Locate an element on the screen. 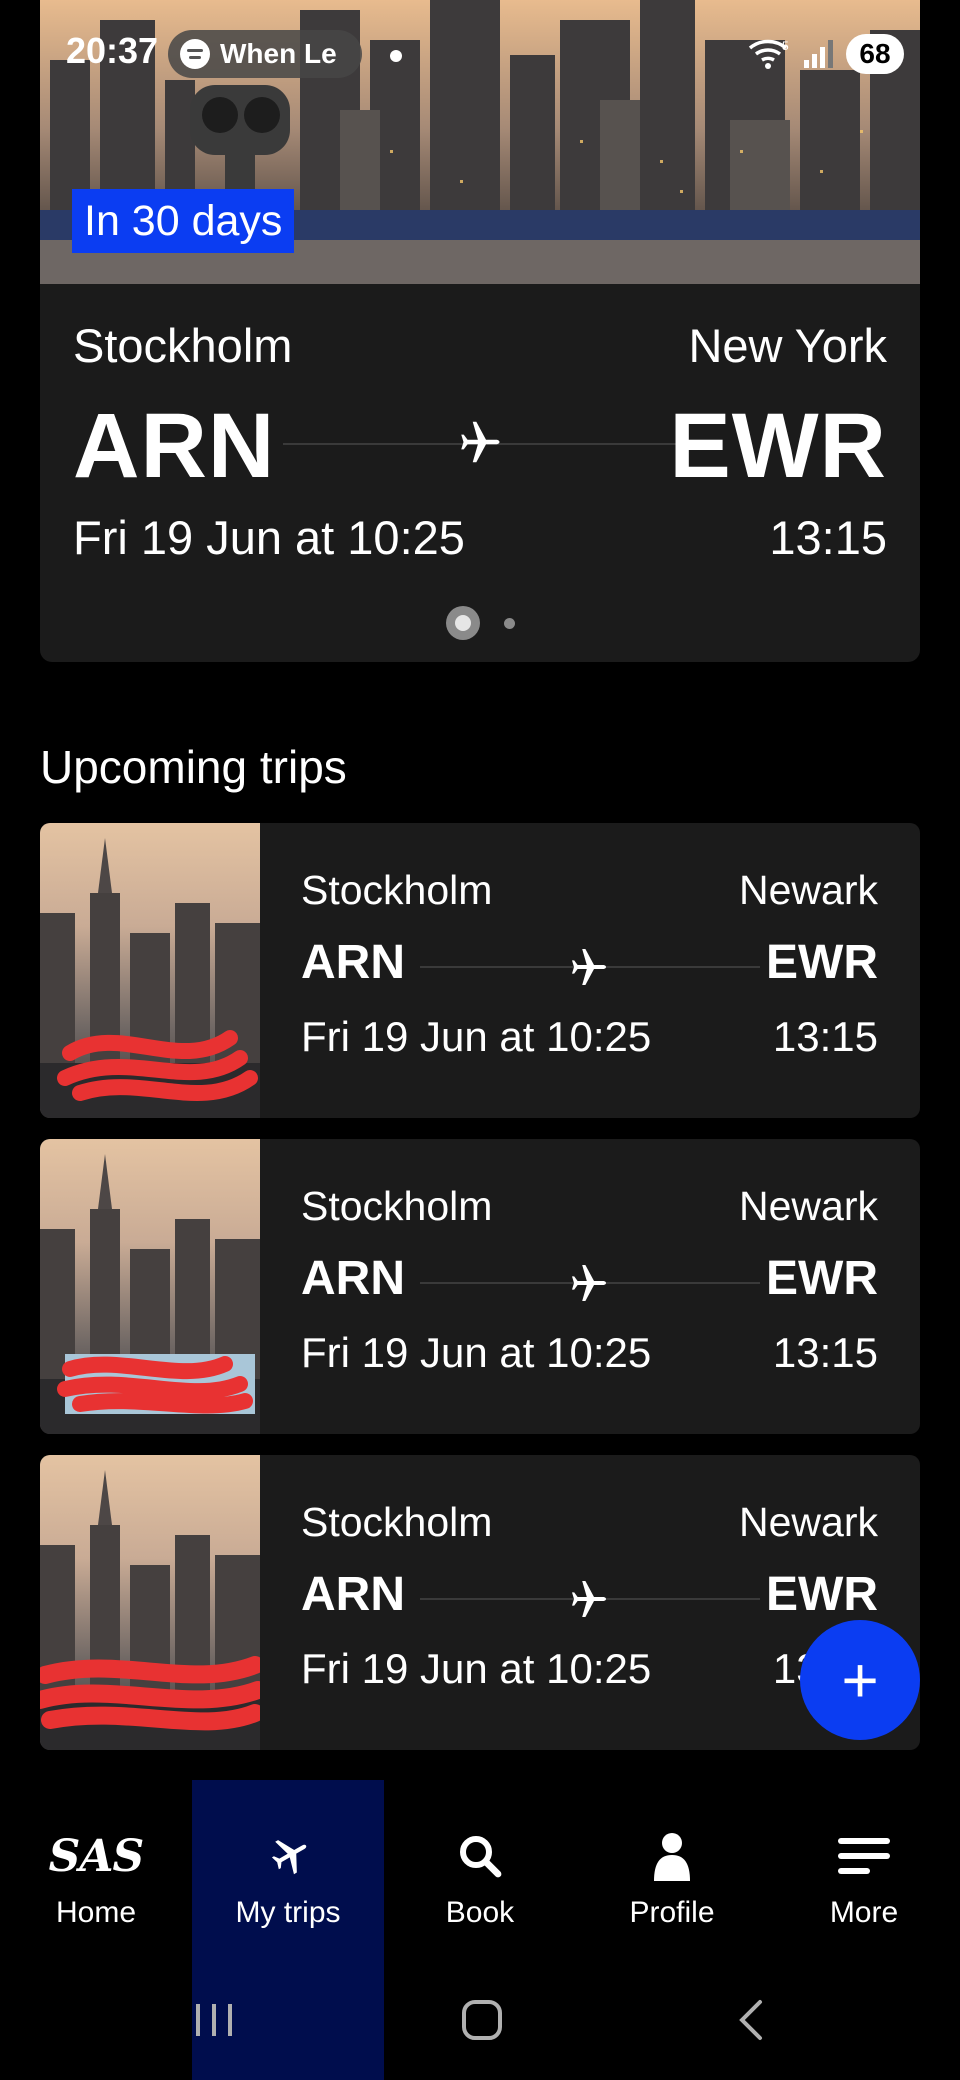 The width and height of the screenshot is (960, 2080). media-title: When Le is located at coordinates (278, 53).